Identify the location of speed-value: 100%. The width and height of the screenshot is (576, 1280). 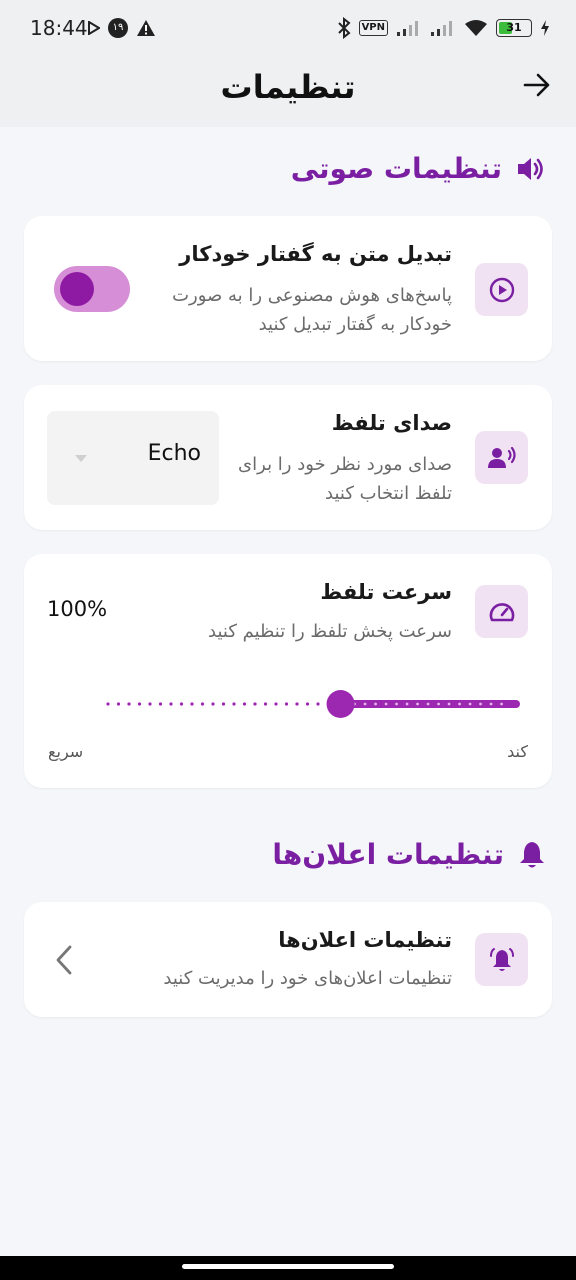
(77, 609).